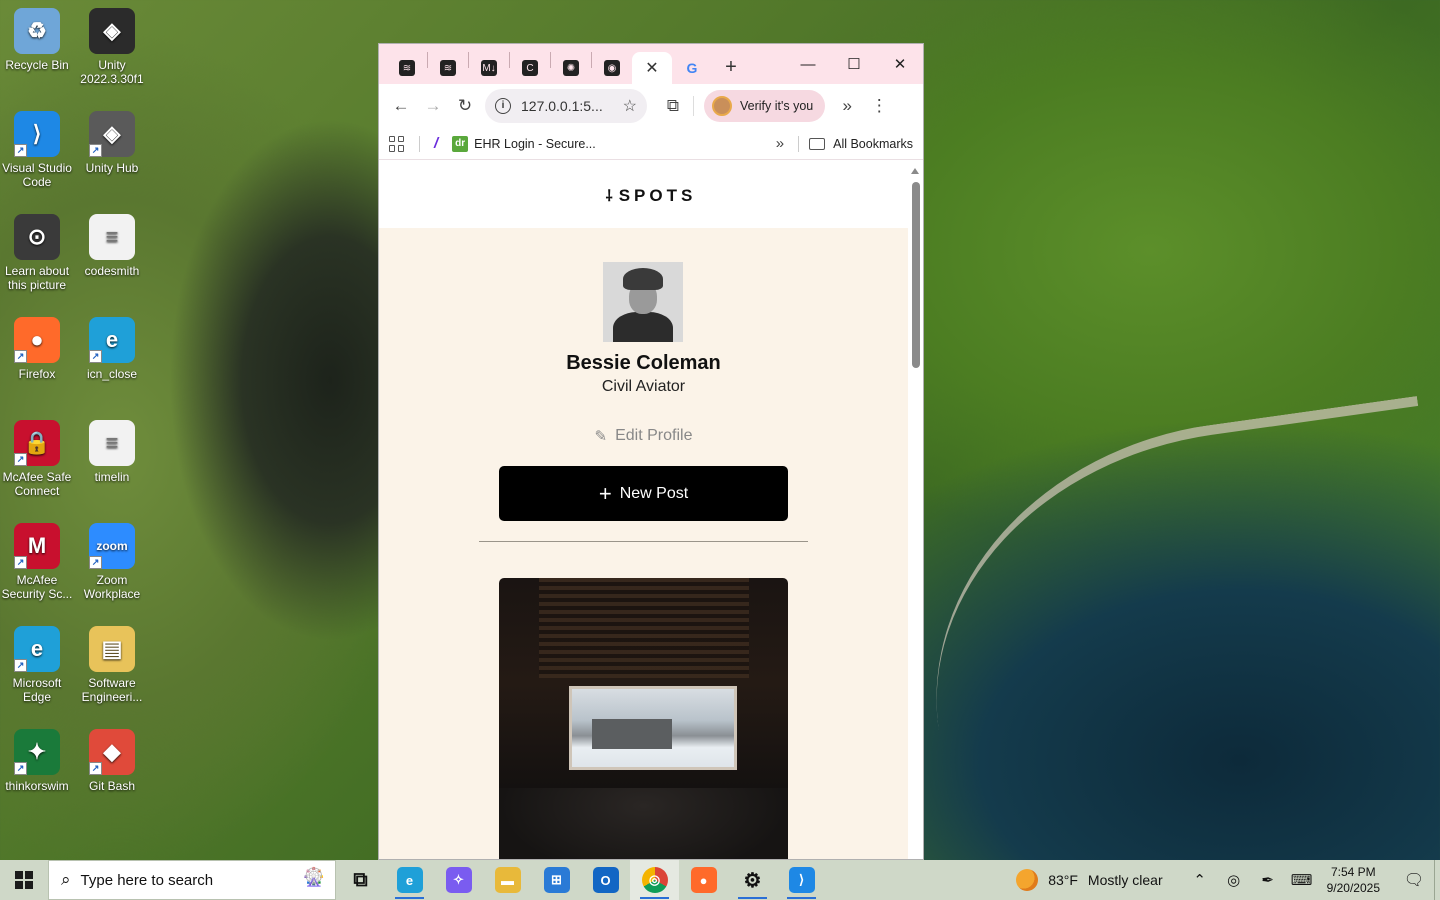 The height and width of the screenshot is (900, 1440). What do you see at coordinates (530, 68) in the screenshot?
I see `tab: C` at bounding box center [530, 68].